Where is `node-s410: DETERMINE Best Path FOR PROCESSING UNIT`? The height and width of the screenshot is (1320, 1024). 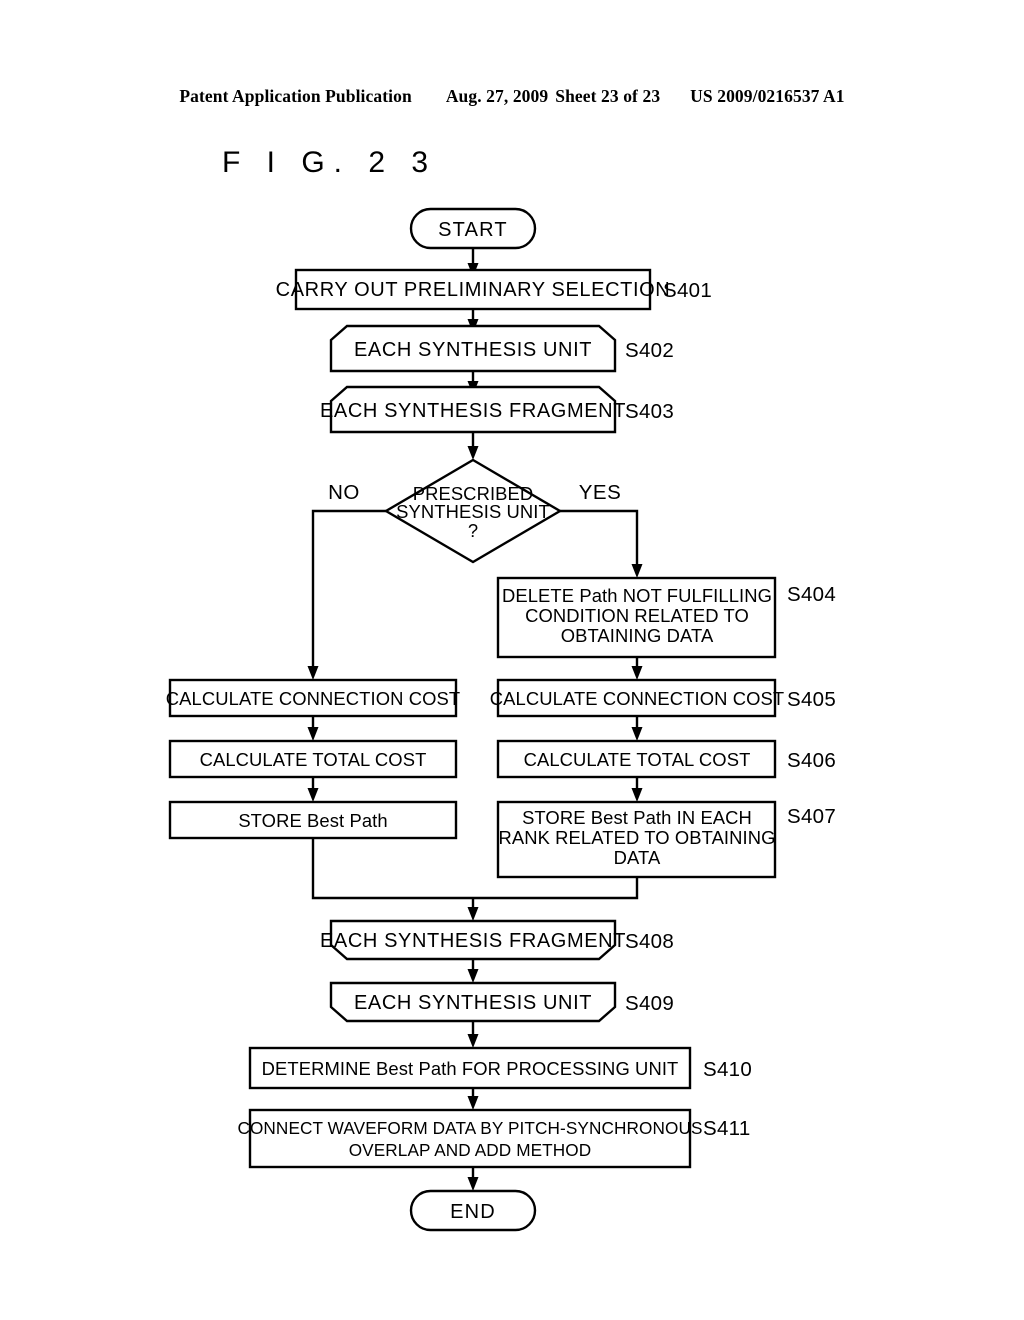
node-s410: DETERMINE Best Path FOR PROCESSING UNIT is located at coordinates (470, 1068).